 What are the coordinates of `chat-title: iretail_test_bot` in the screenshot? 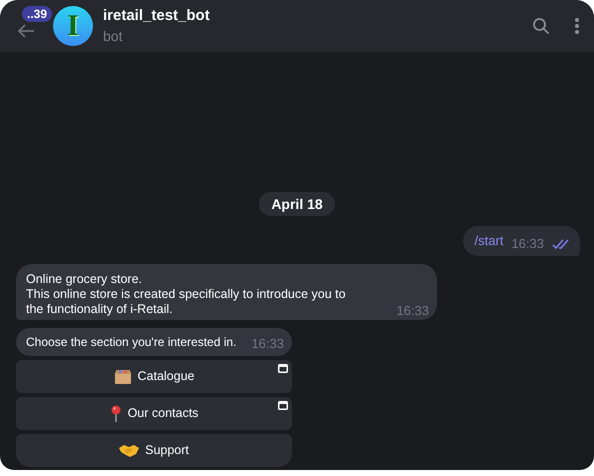 It's located at (156, 16).